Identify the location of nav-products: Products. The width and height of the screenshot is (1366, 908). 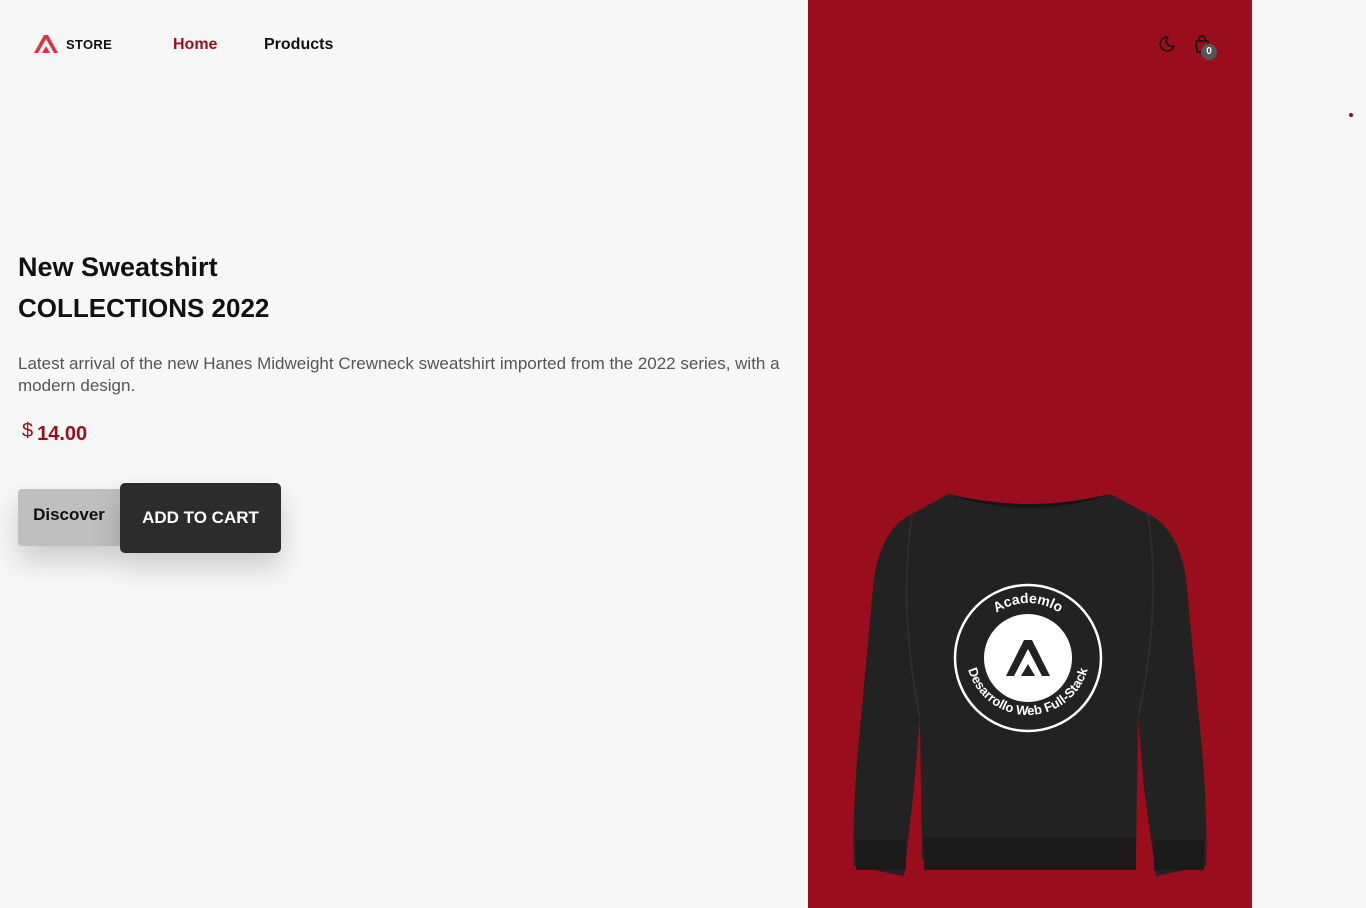
(298, 45).